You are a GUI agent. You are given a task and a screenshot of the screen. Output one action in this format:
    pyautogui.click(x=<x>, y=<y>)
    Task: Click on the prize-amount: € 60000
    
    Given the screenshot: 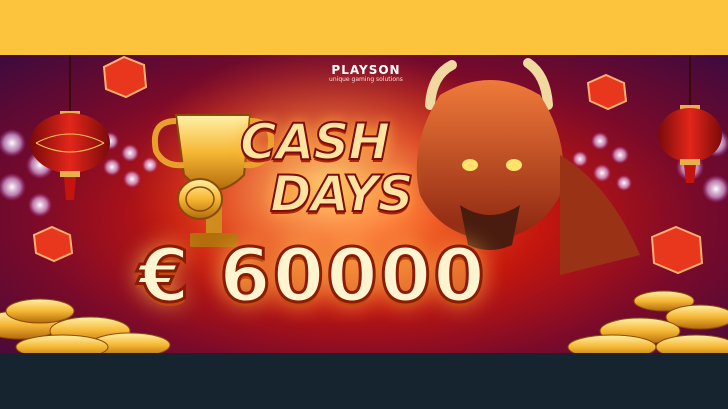 What is the action you would take?
    pyautogui.click(x=312, y=276)
    